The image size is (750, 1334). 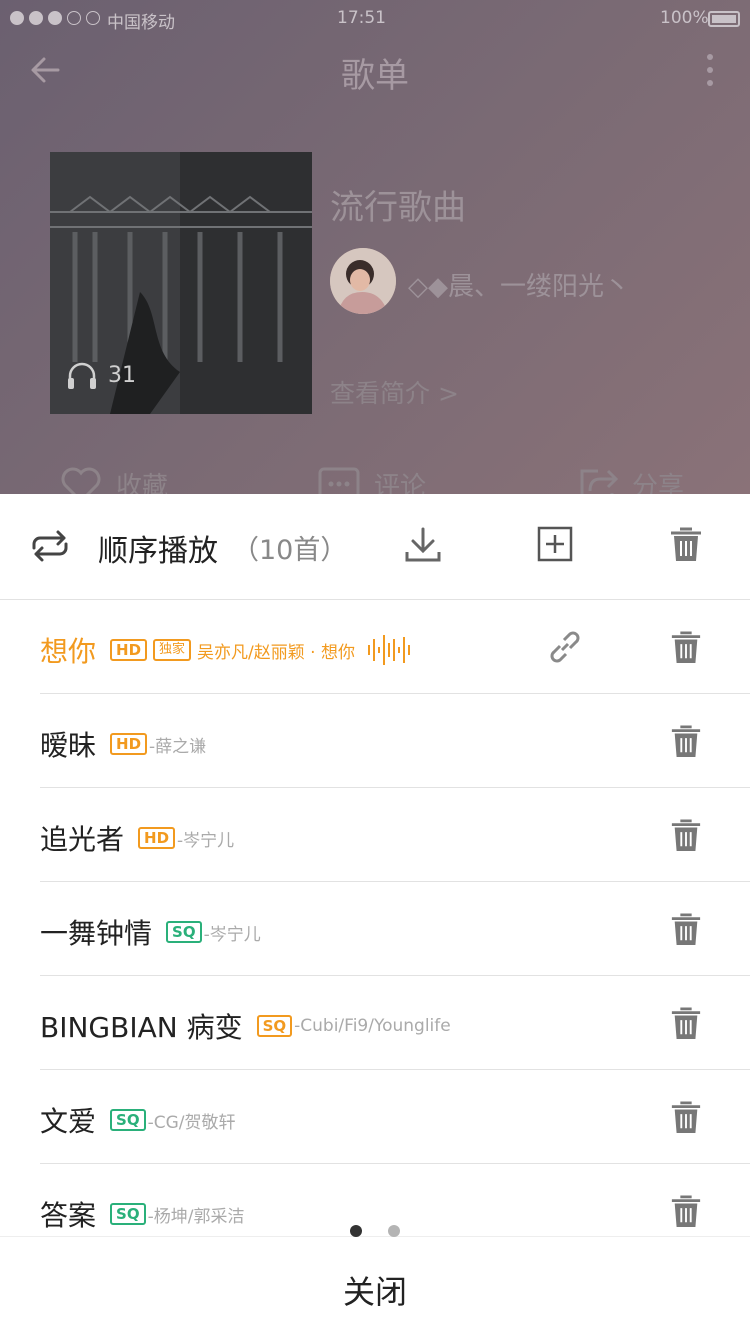 I want to click on song-title: 想你, so click(x=68, y=651).